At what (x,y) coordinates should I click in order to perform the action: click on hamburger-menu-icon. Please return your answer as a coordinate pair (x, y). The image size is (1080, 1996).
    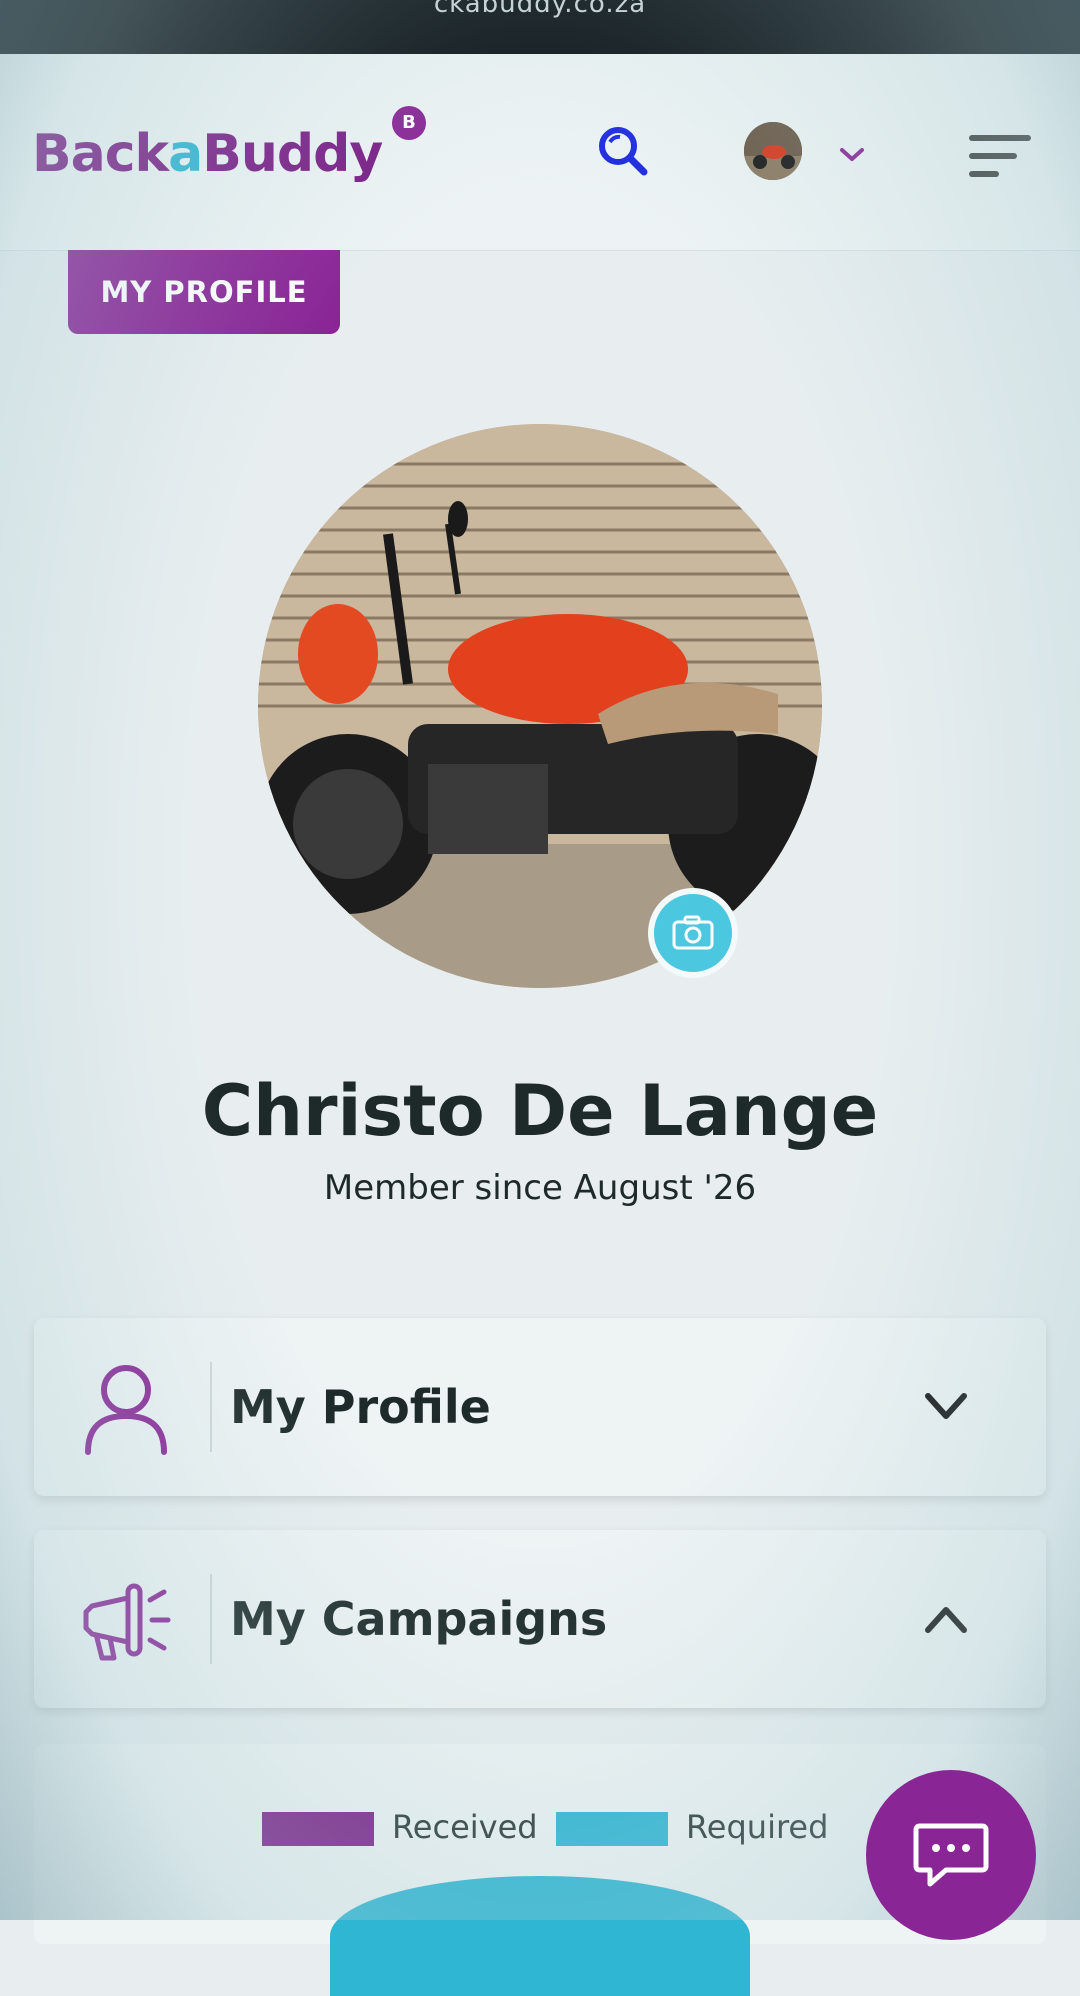
    Looking at the image, I should click on (1000, 157).